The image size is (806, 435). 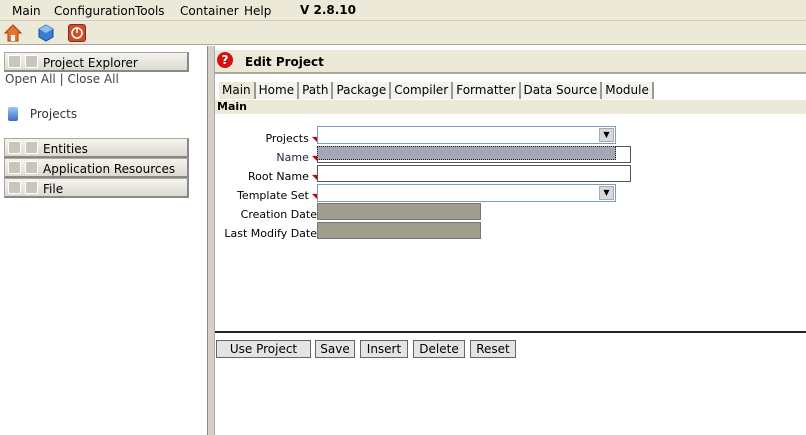 I want to click on tab-compiler: Compiler, so click(x=422, y=90).